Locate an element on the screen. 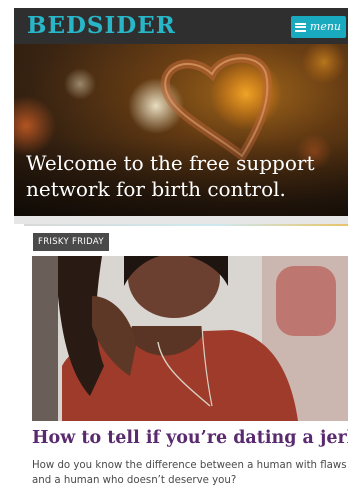 This screenshot has height=488, width=348. top-strip is located at coordinates (174, 4).